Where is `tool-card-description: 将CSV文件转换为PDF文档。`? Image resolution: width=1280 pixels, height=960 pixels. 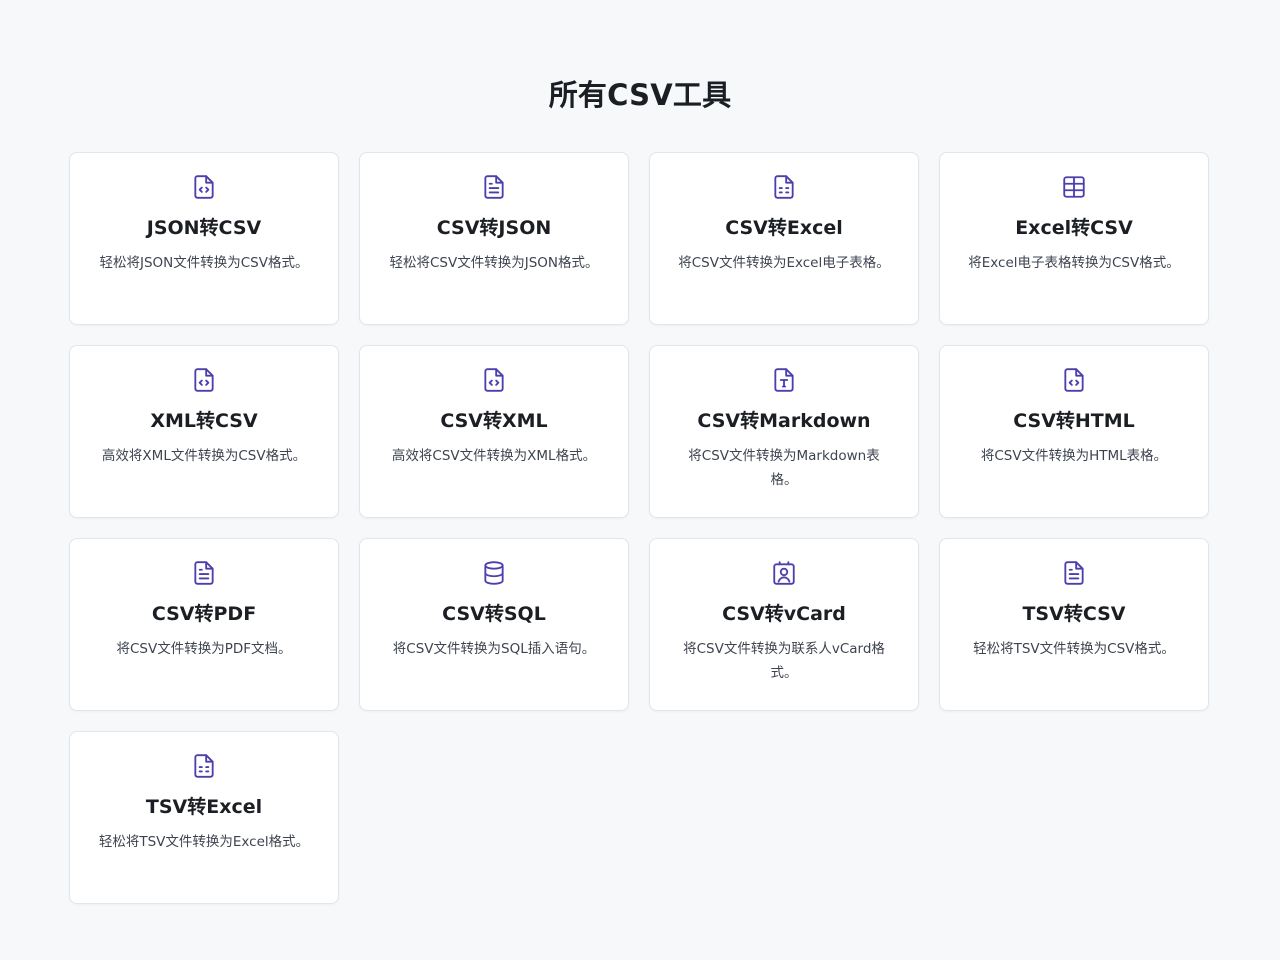 tool-card-description: 将CSV文件转换为PDF文档。 is located at coordinates (204, 649).